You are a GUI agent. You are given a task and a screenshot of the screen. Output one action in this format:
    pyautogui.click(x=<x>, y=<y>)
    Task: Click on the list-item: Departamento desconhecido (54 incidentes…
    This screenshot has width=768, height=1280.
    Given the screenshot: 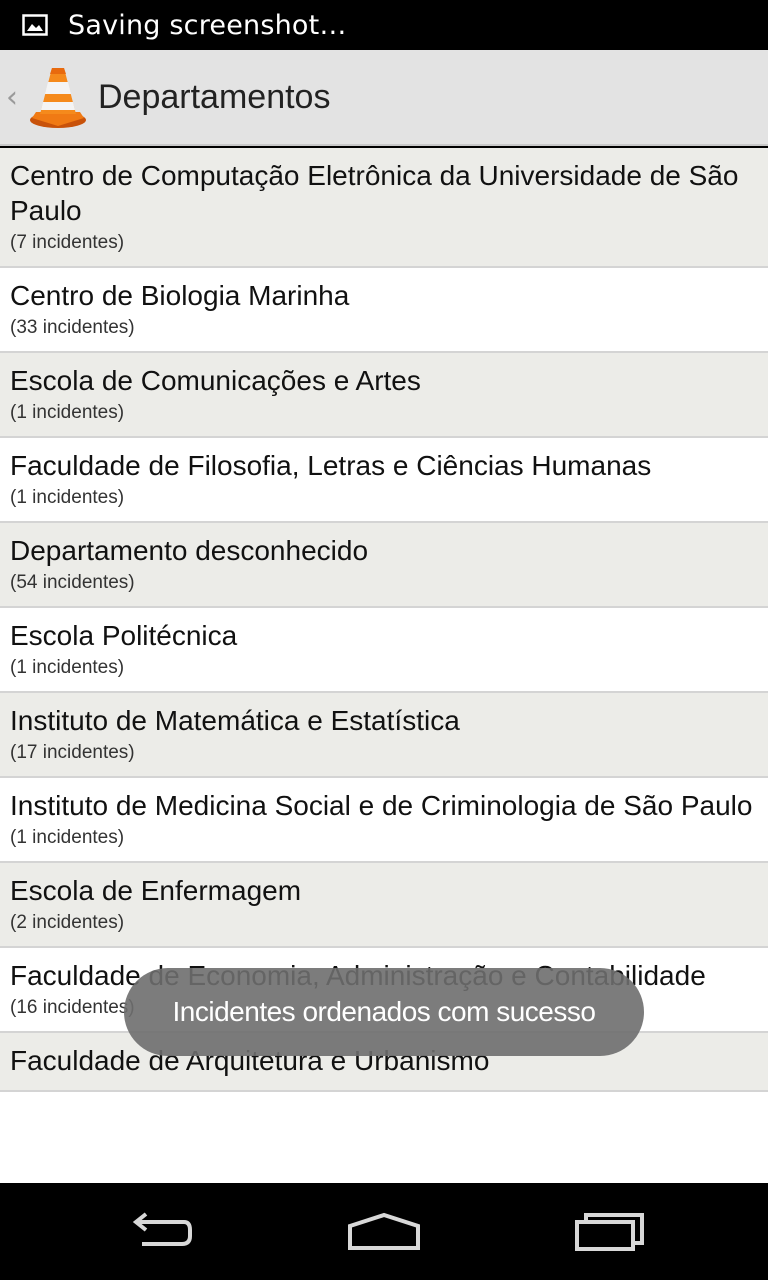 What is the action you would take?
    pyautogui.click(x=384, y=565)
    